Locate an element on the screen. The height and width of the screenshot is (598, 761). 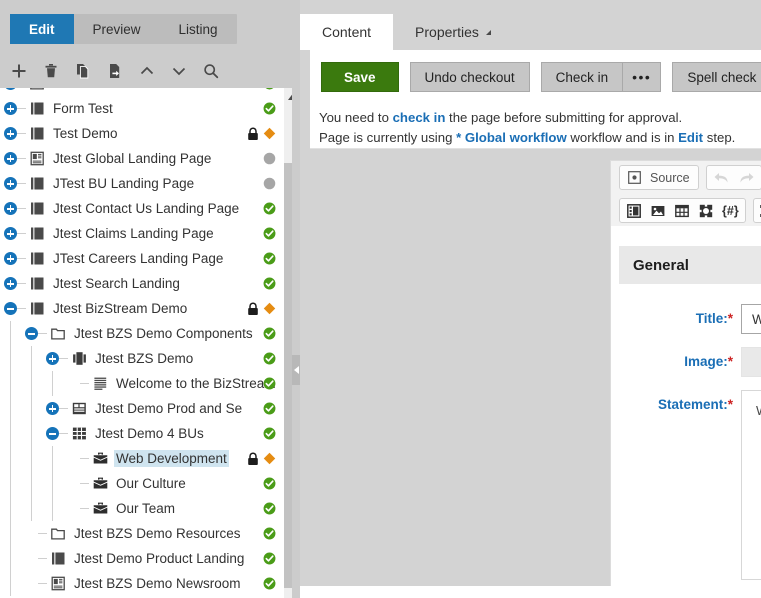
tree-node-label: Form Test is located at coordinates (83, 108).